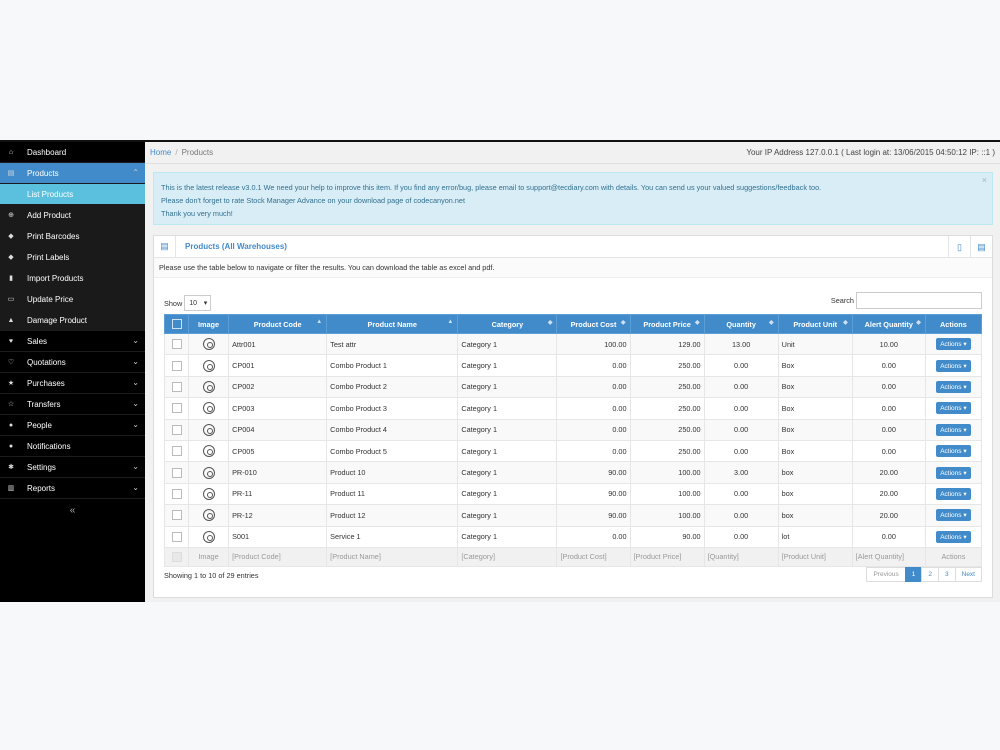 The height and width of the screenshot is (750, 1000). What do you see at coordinates (392, 556) in the screenshot?
I see `footer-filter-product-name: [Product Name]` at bounding box center [392, 556].